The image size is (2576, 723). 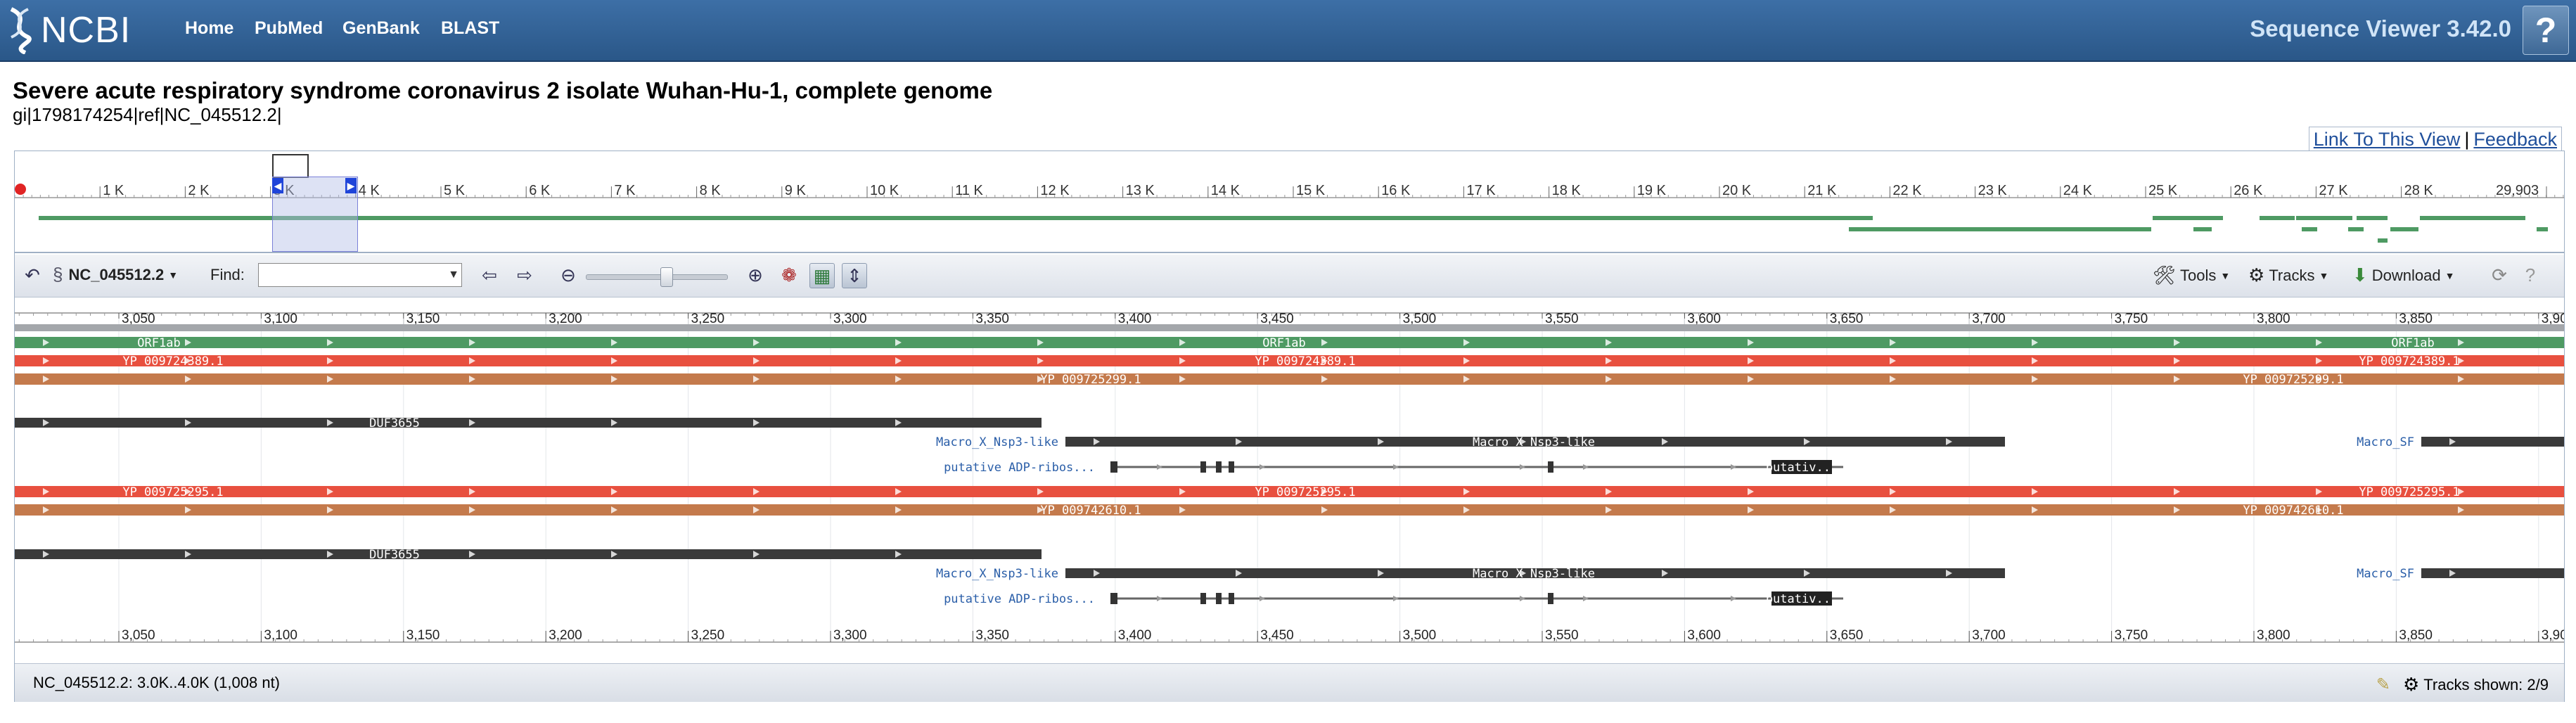 What do you see at coordinates (209, 28) in the screenshot?
I see `nav-home: Home` at bounding box center [209, 28].